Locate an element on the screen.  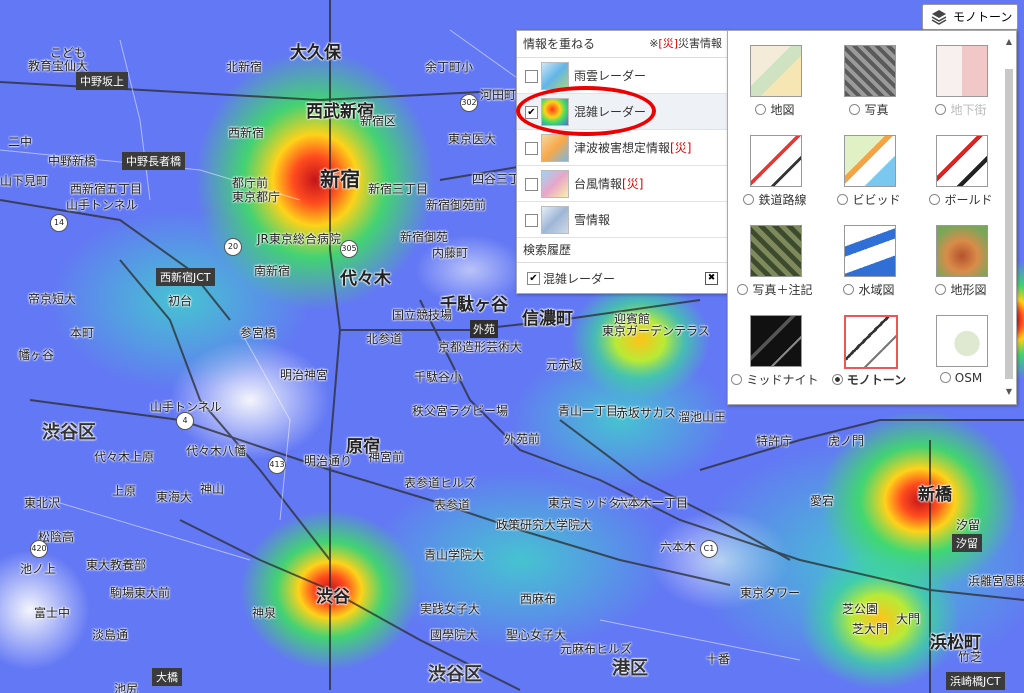
map-label: 新宿御苑前 is located at coordinates (456, 205).